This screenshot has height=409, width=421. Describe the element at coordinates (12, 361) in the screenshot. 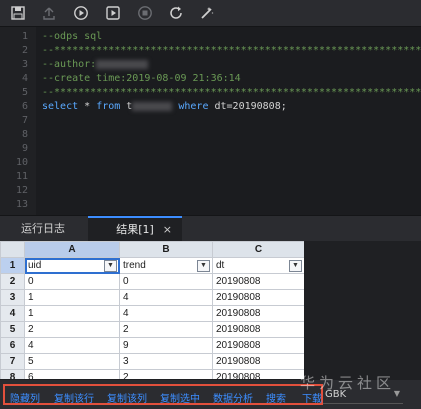

I see `row-number: 7` at that location.